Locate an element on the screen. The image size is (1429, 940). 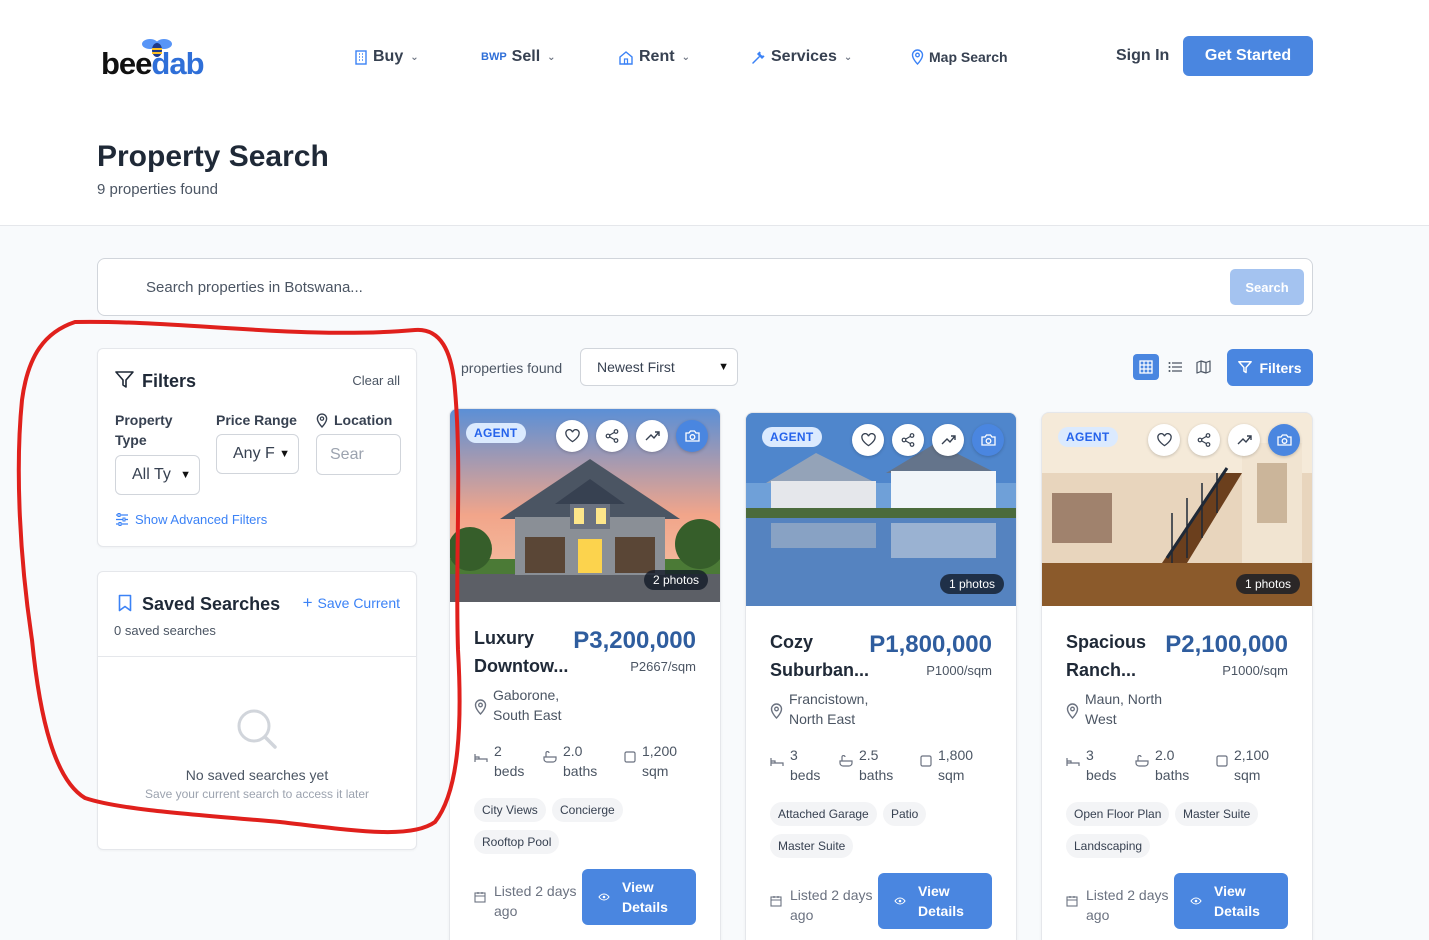
list-view-toggle is located at coordinates (1175, 367).